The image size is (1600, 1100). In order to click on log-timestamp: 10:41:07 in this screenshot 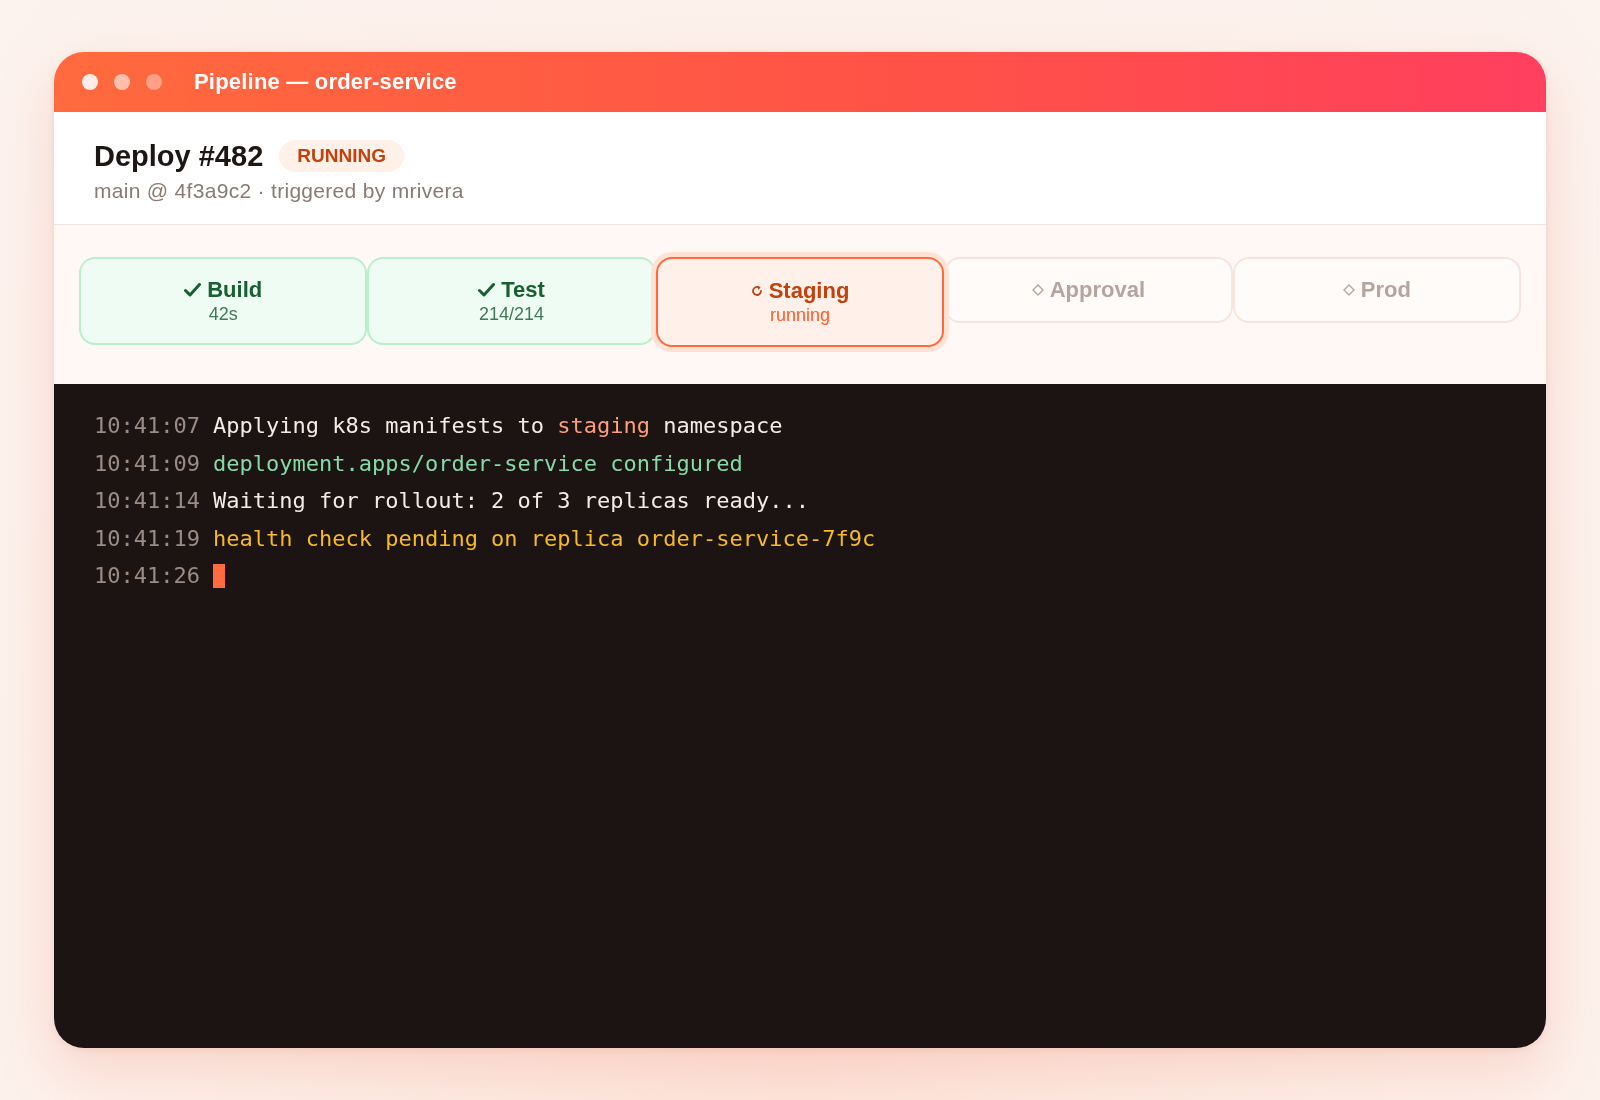, I will do `click(147, 426)`.